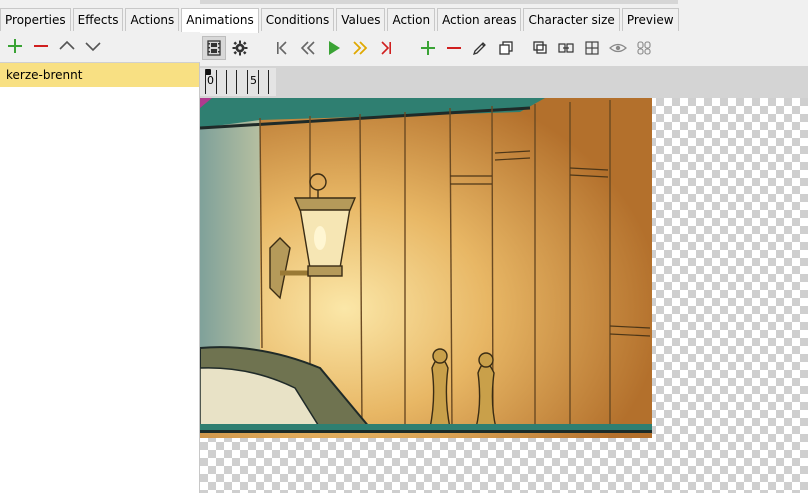  I want to click on grid-icon, so click(592, 48).